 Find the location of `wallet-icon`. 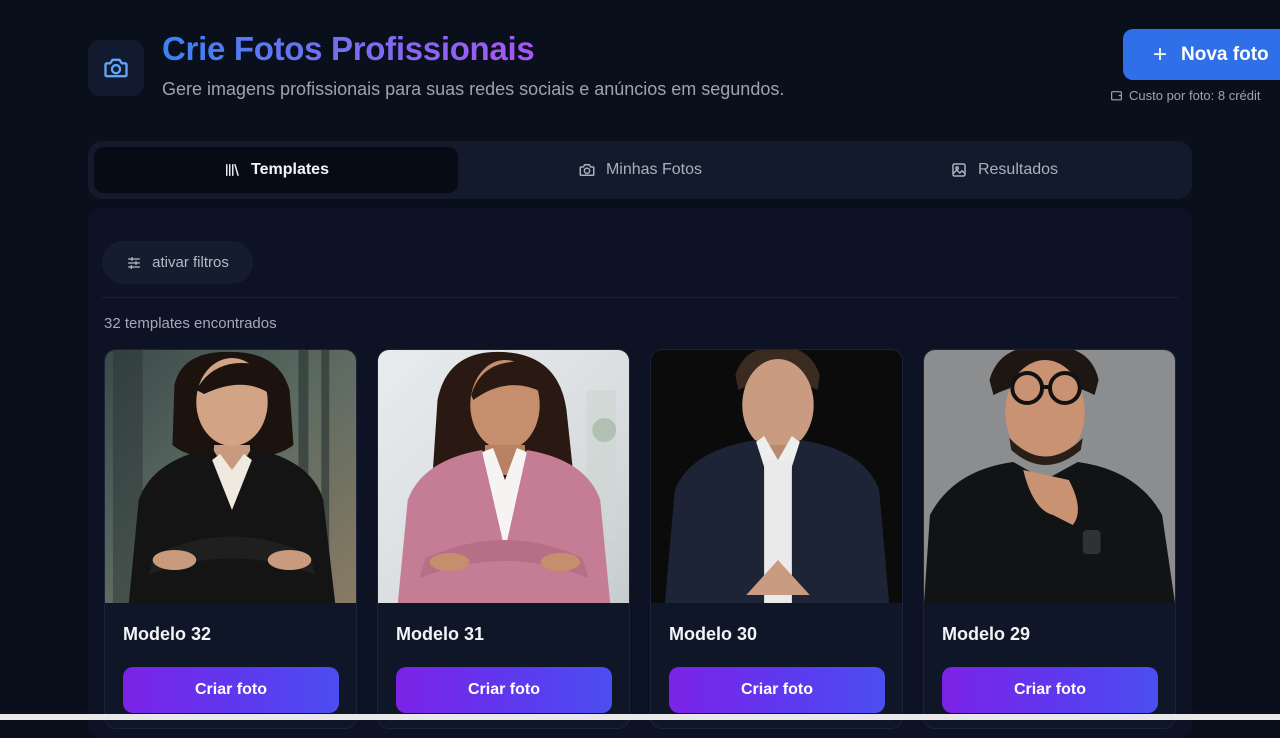

wallet-icon is located at coordinates (1116, 96).